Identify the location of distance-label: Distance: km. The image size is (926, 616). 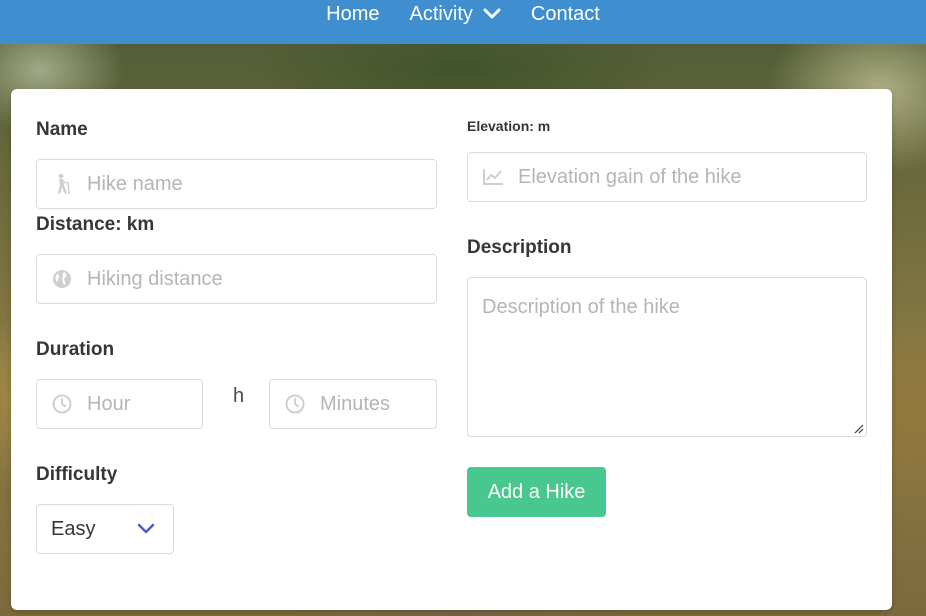
(95, 224).